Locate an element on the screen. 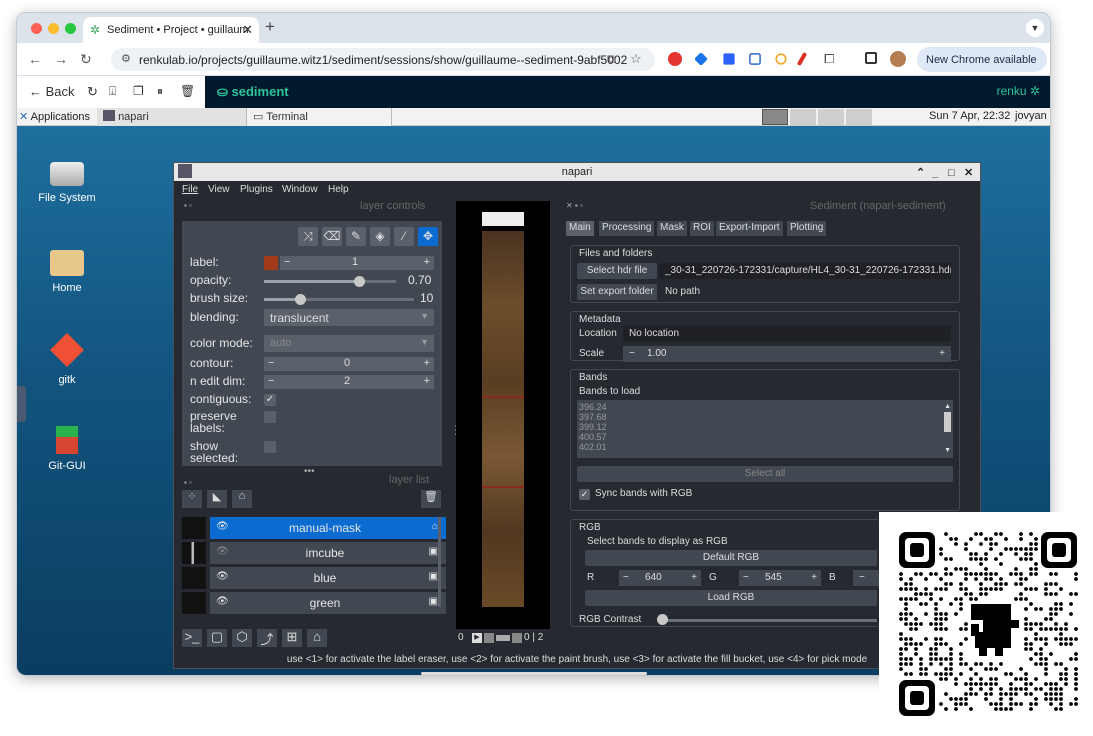 The width and height of the screenshot is (1093, 736). taskbar-item-napari: napari is located at coordinates (172, 117).